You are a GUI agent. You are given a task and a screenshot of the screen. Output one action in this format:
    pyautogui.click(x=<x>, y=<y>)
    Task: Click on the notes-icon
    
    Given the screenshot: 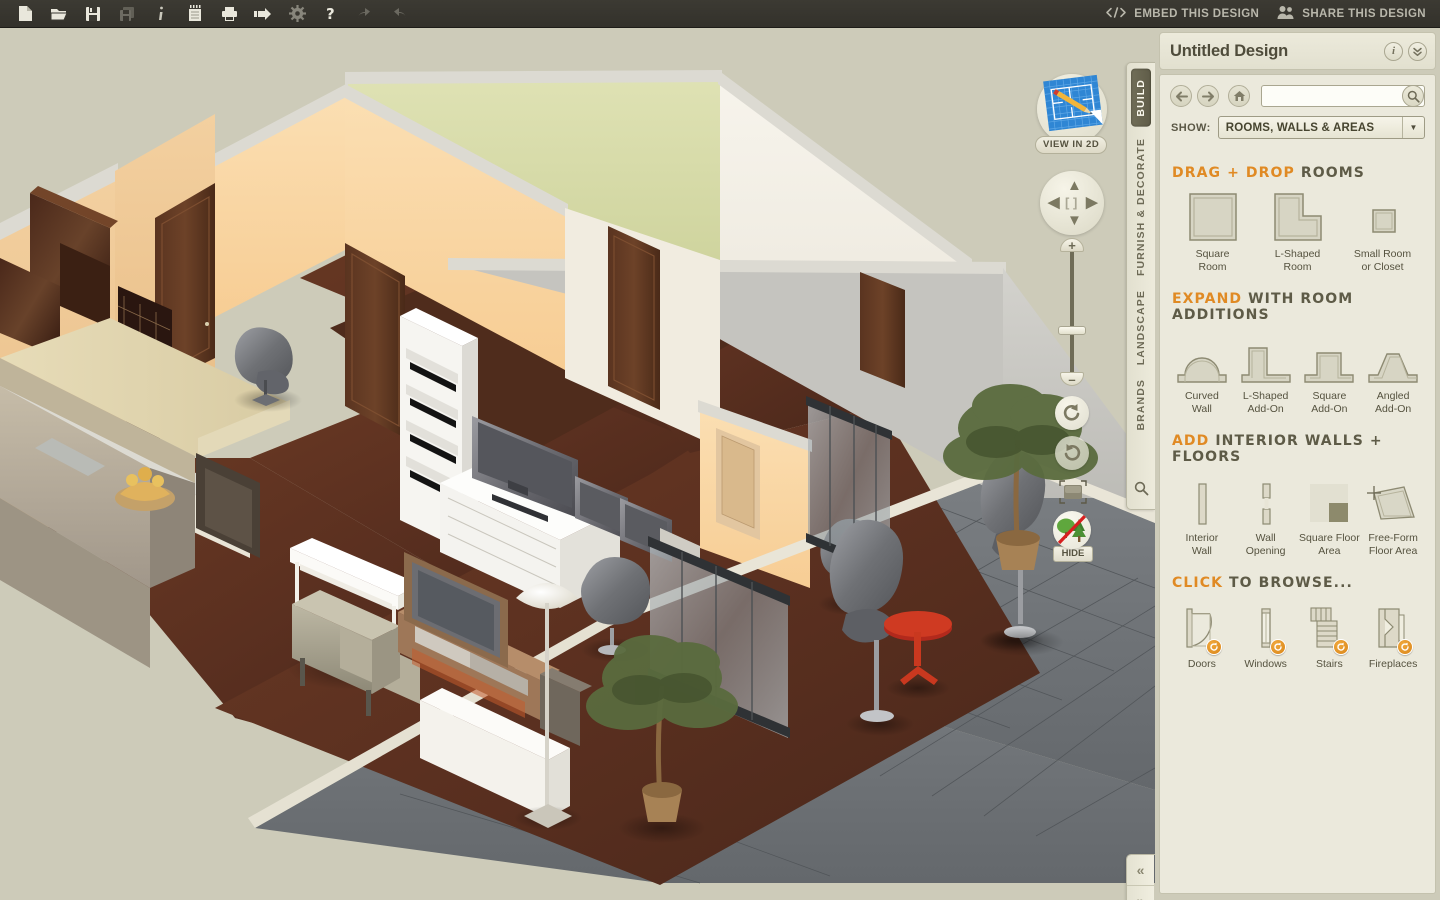 What is the action you would take?
    pyautogui.click(x=195, y=14)
    